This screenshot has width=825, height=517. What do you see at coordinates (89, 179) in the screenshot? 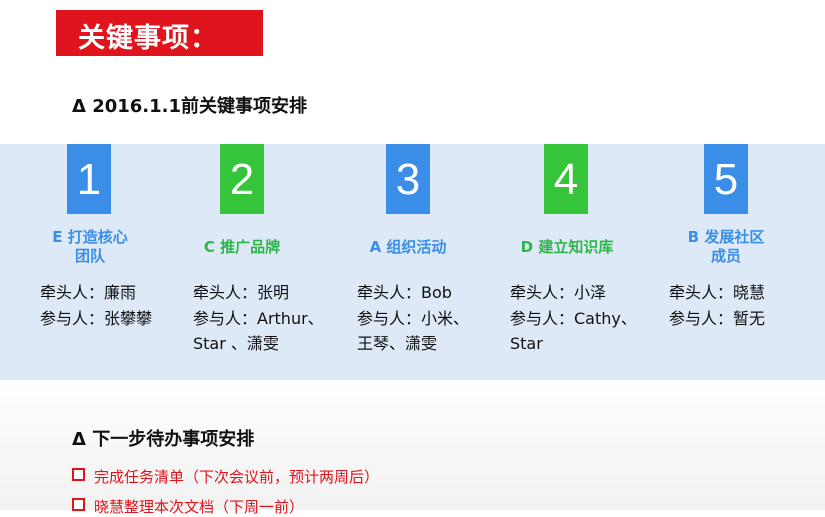
I see `item-number-1: 1` at bounding box center [89, 179].